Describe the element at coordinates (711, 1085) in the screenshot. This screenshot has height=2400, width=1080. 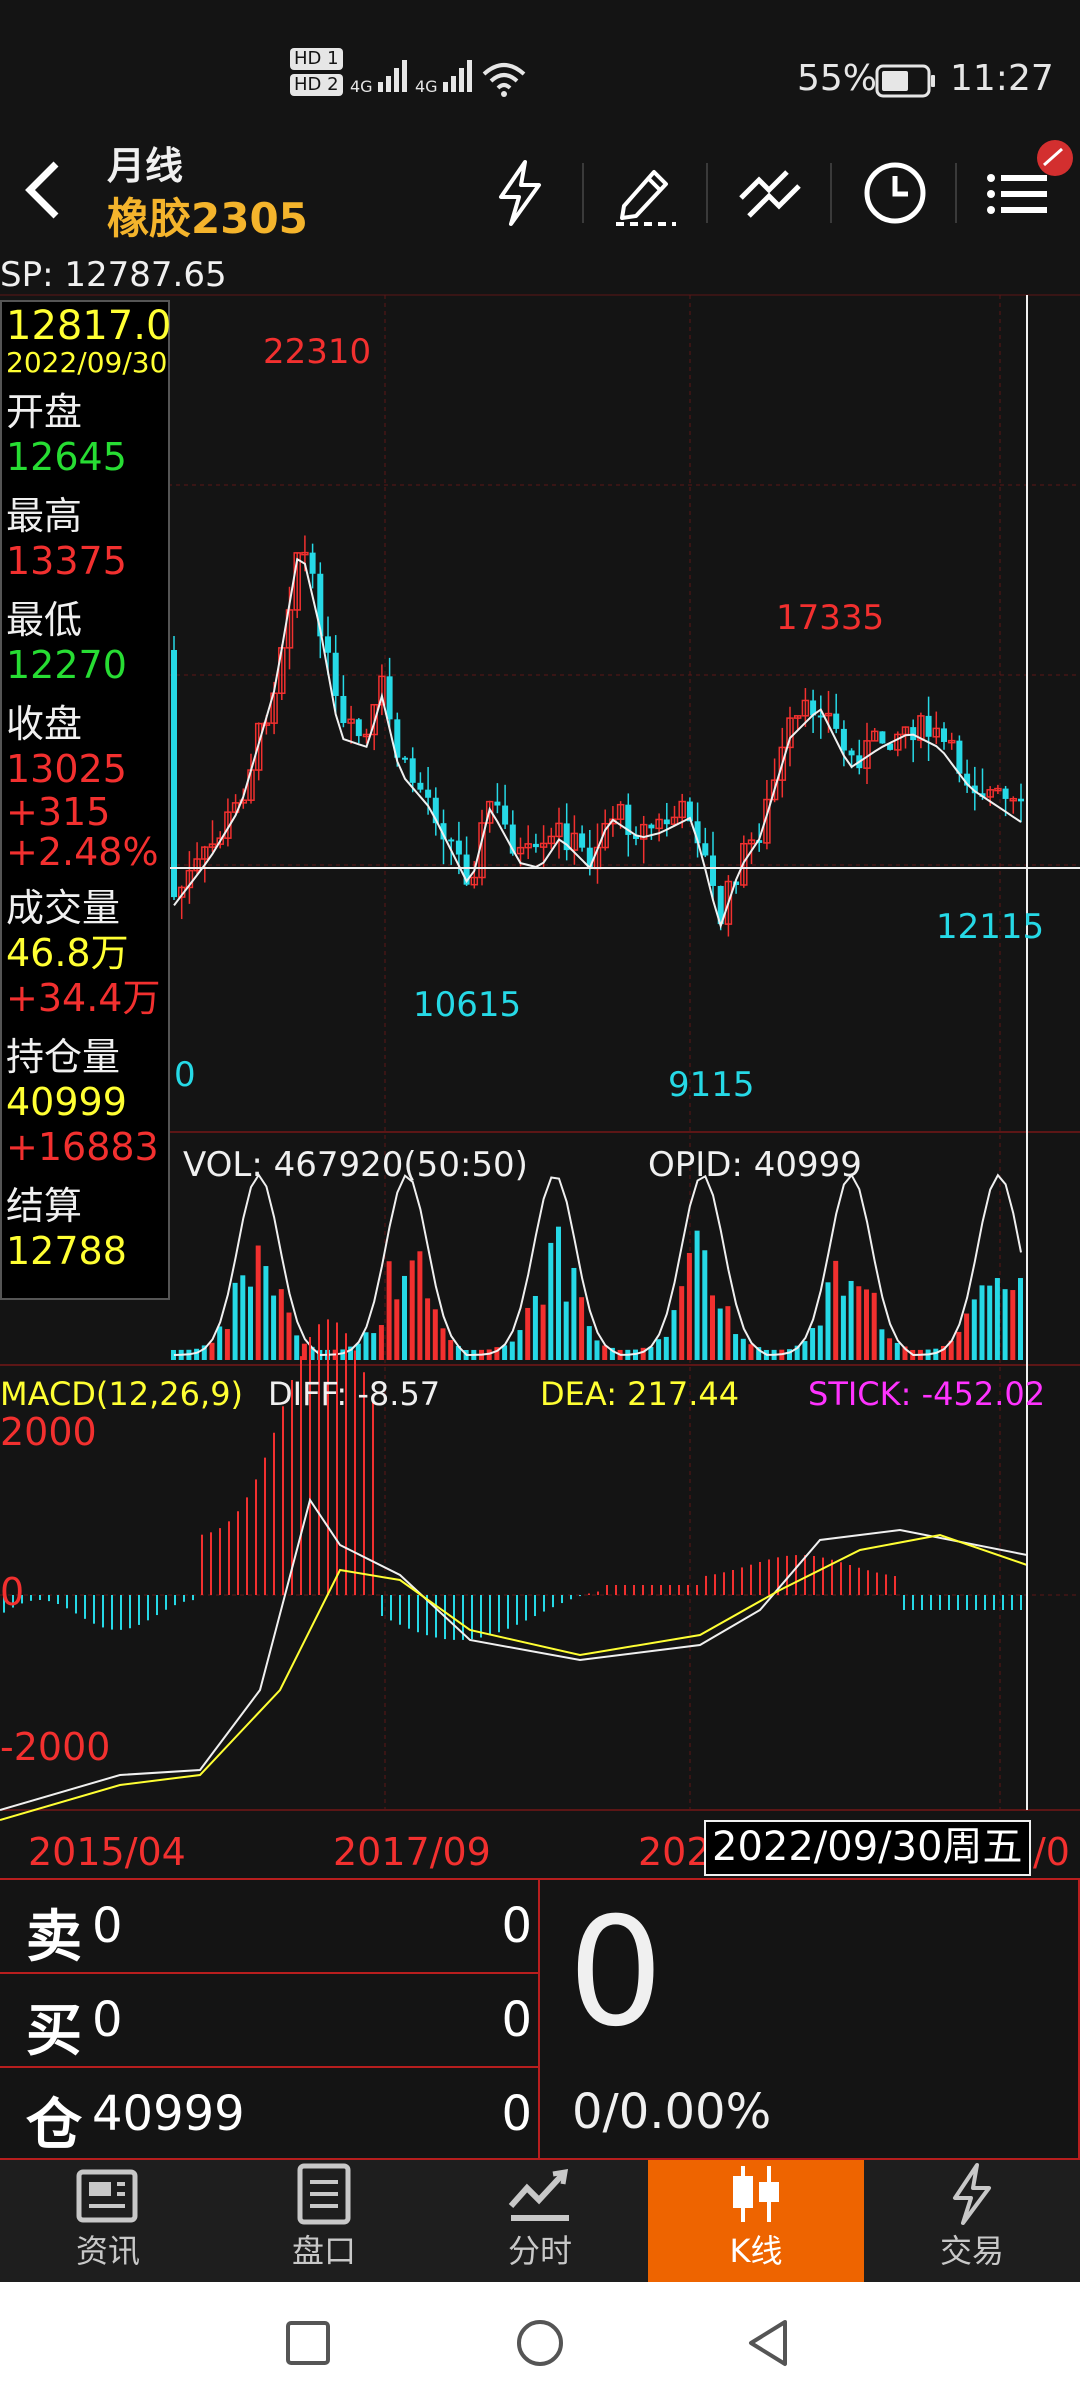
I see `price-lowest-label: 9115` at that location.